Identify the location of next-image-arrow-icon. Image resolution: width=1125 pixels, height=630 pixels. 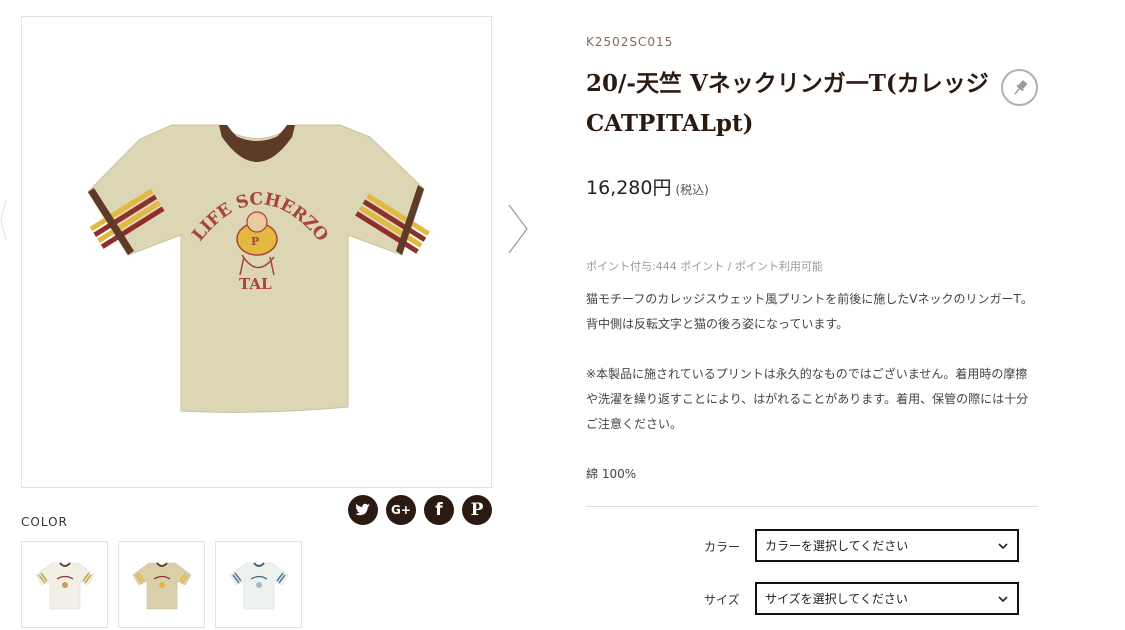
(518, 229).